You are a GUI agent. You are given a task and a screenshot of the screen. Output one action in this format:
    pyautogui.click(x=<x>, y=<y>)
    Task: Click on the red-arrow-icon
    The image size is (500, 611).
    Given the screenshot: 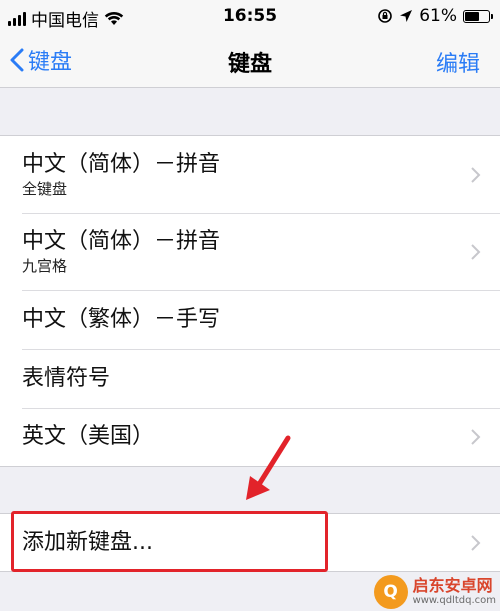 What is the action you would take?
    pyautogui.click(x=268, y=467)
    